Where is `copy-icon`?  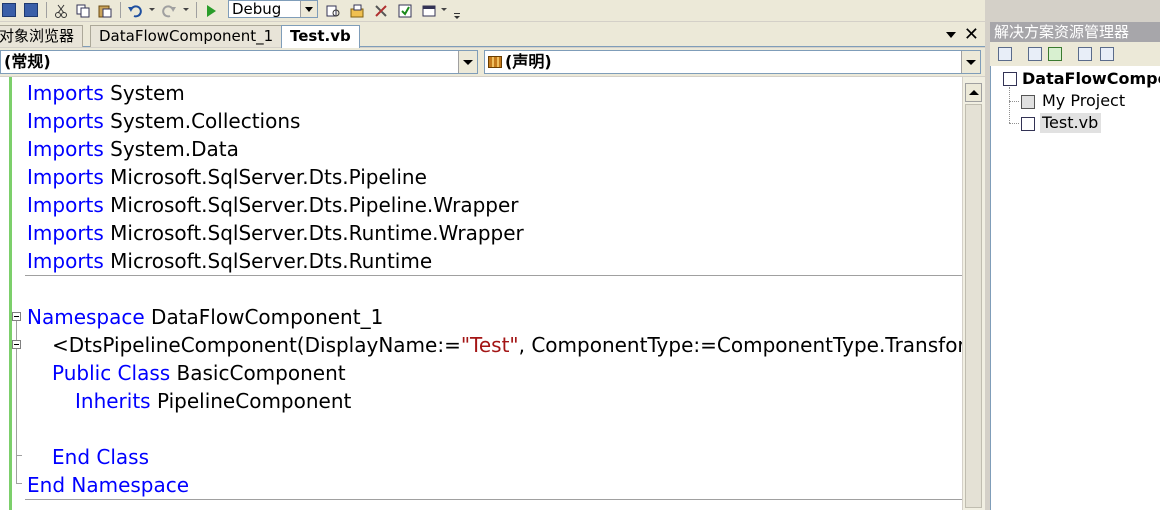 copy-icon is located at coordinates (83, 10).